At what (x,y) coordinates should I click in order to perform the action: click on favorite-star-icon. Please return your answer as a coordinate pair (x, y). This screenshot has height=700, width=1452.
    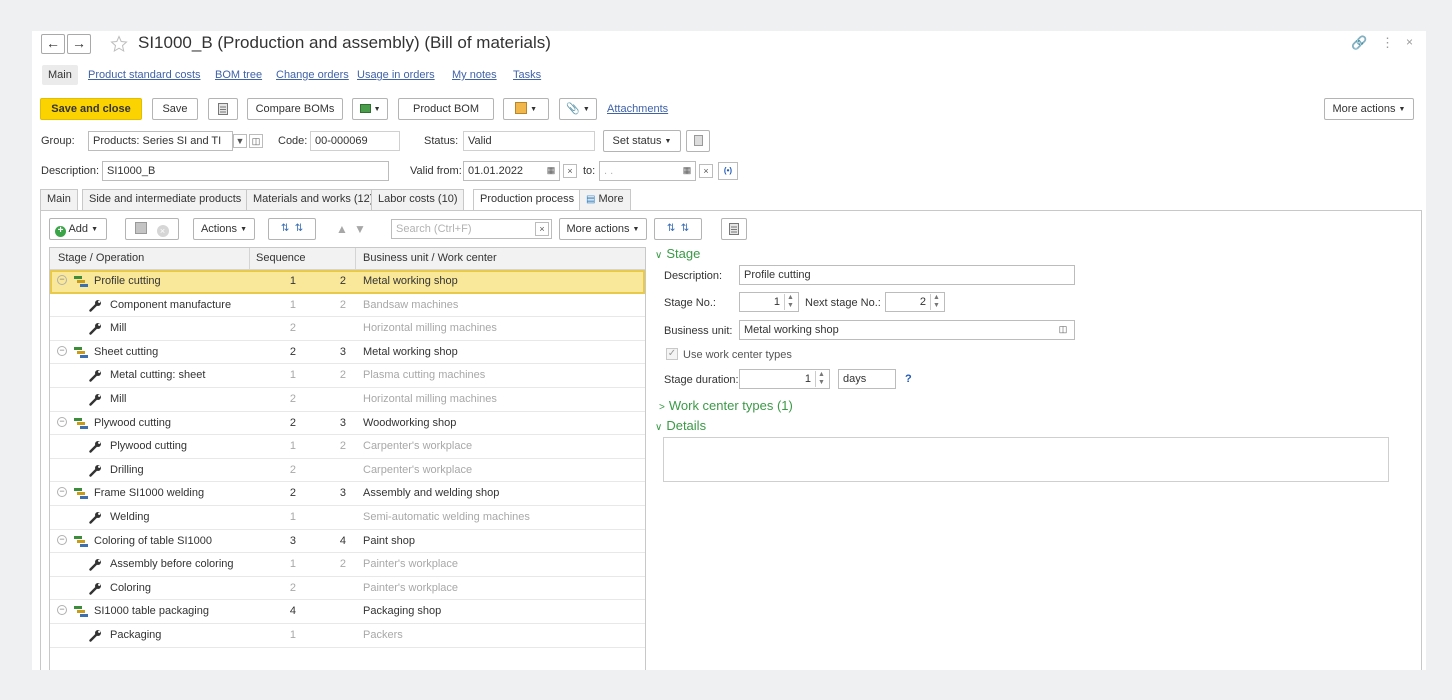
    Looking at the image, I should click on (119, 44).